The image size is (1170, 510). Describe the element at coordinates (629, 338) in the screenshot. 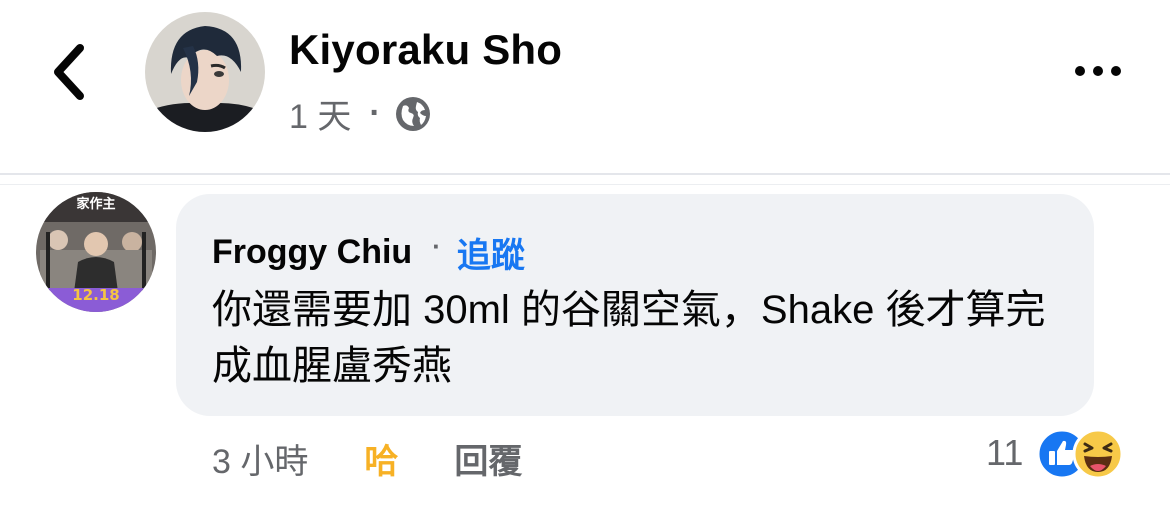

I see `comment-text: 你還需要加 30ml 的谷關空氣，Shake 後才算完成血腥盧秀燕` at that location.